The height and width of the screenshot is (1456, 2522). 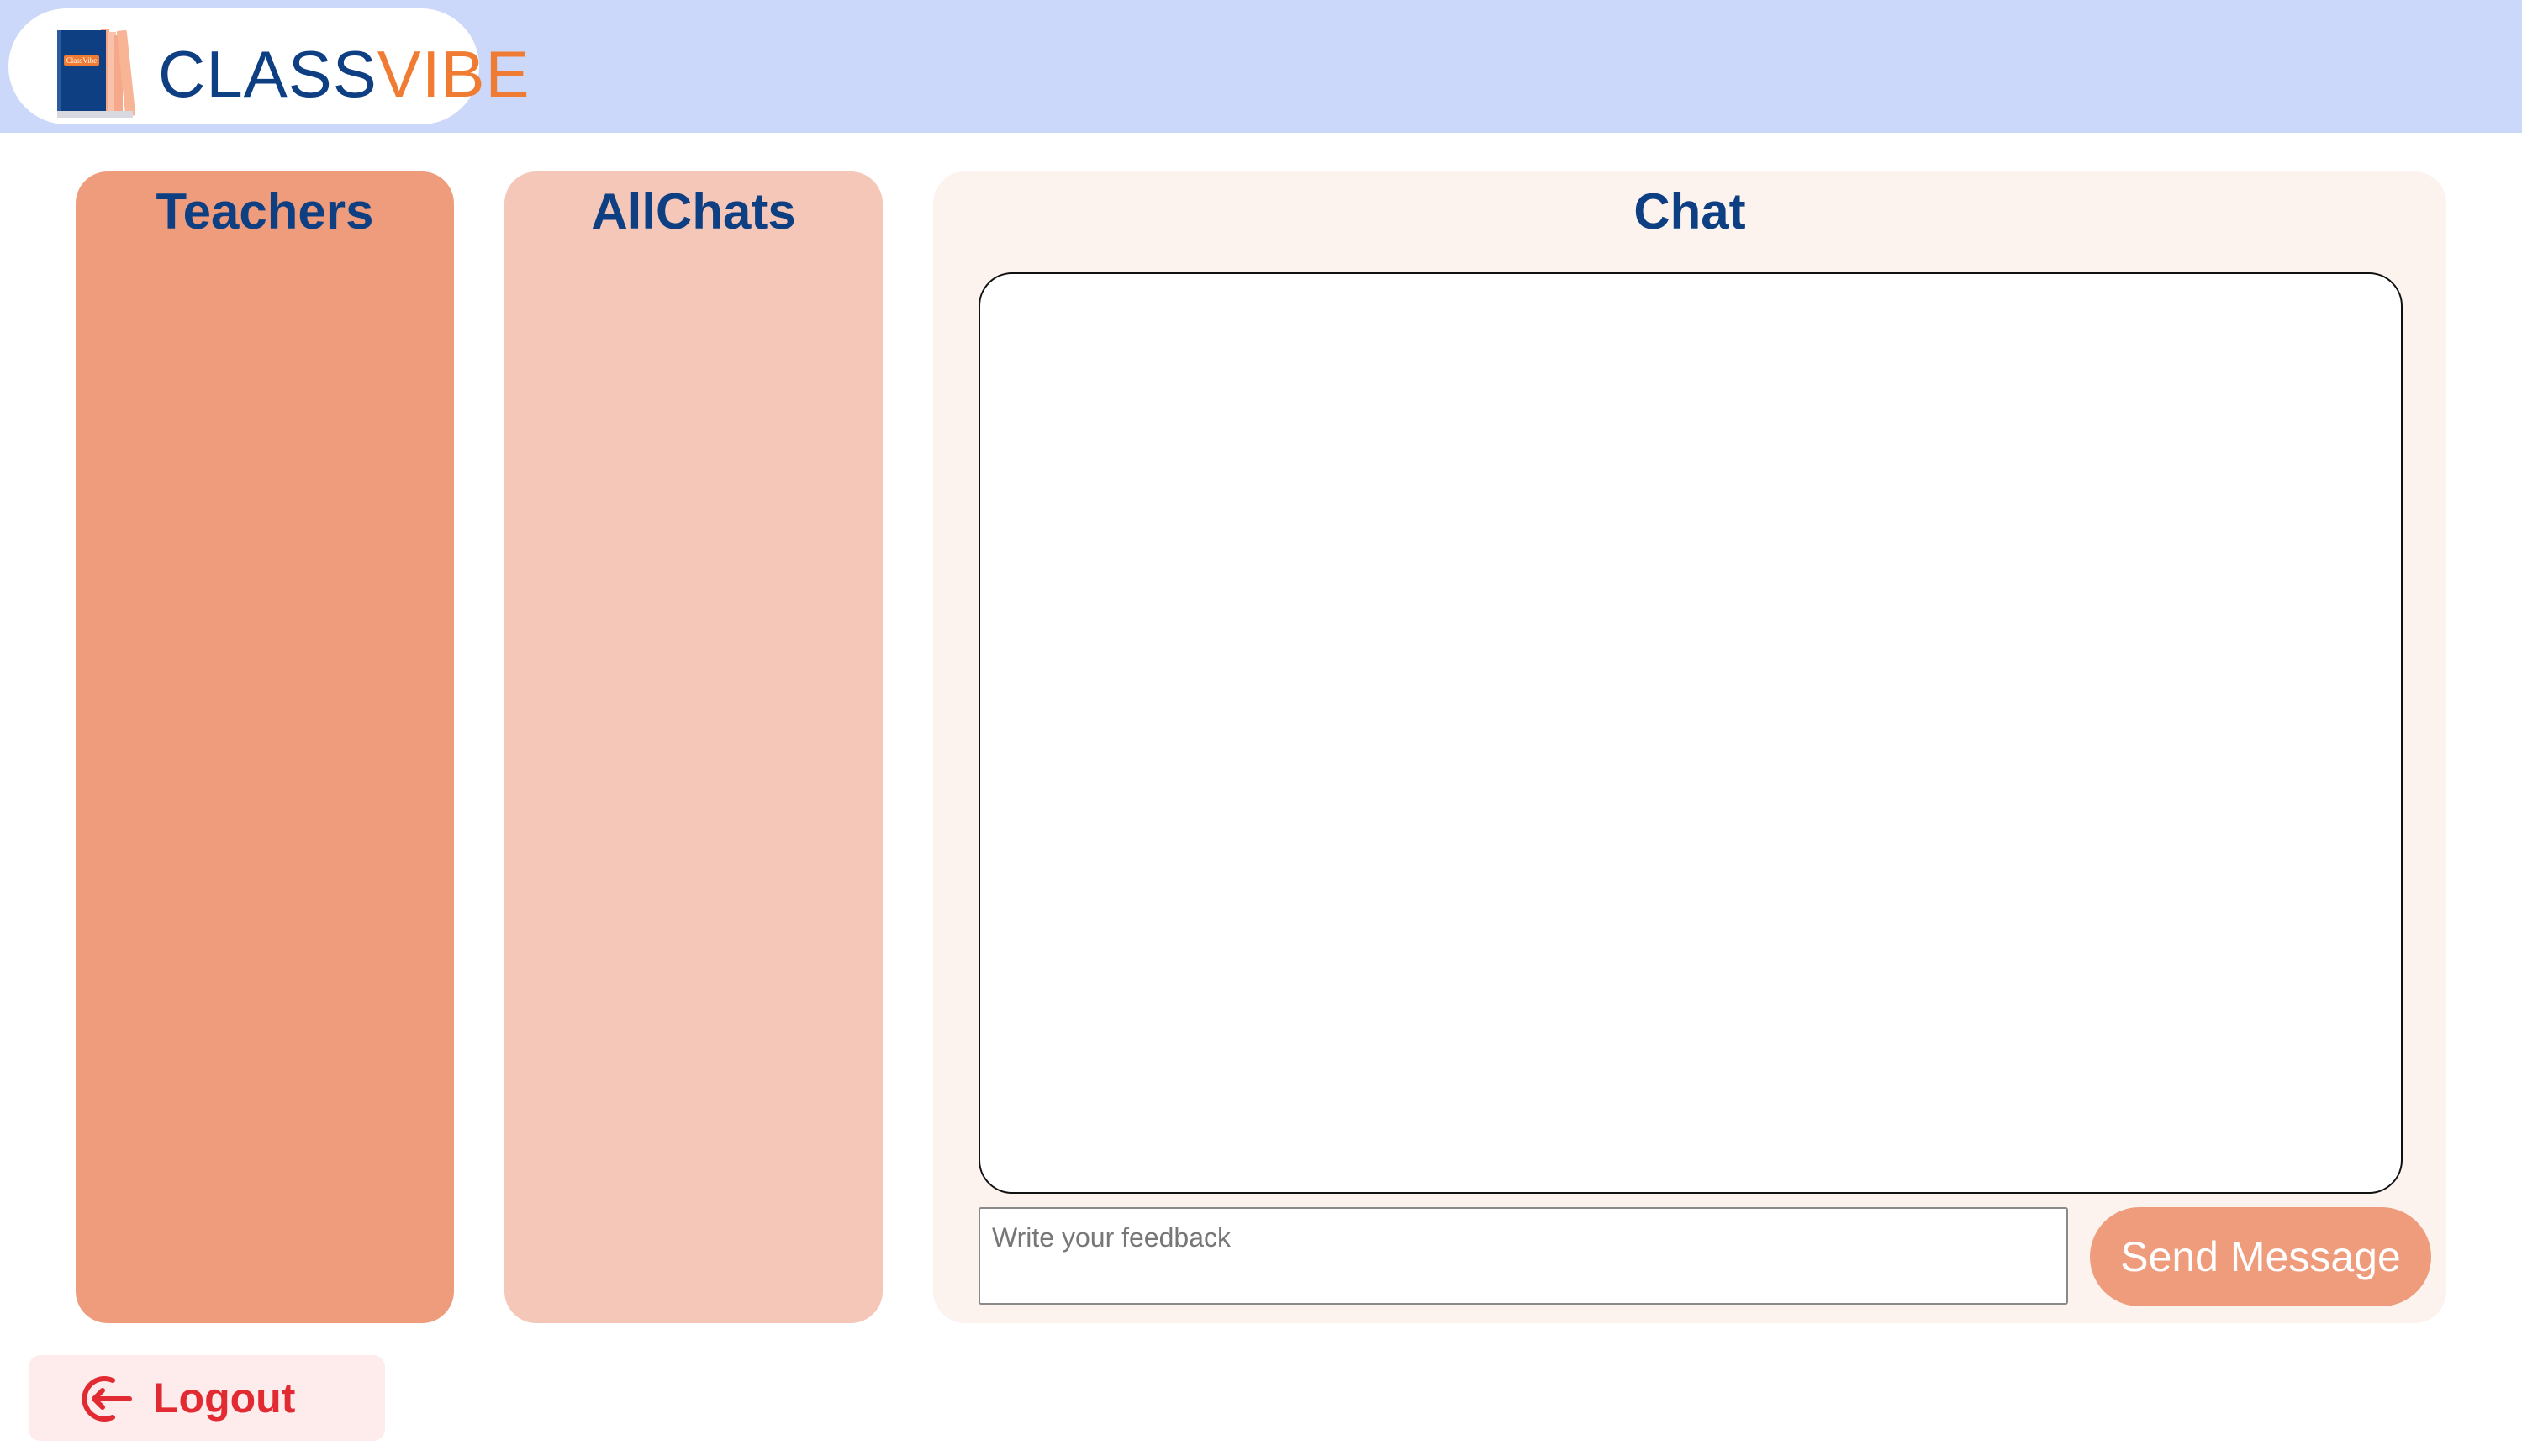 What do you see at coordinates (267, 74) in the screenshot?
I see `logo-text-class: CLASS` at bounding box center [267, 74].